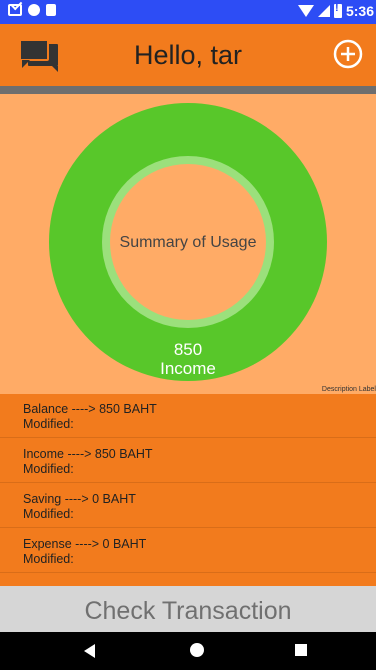  I want to click on chart-center-text: Summary of Usage, so click(188, 242).